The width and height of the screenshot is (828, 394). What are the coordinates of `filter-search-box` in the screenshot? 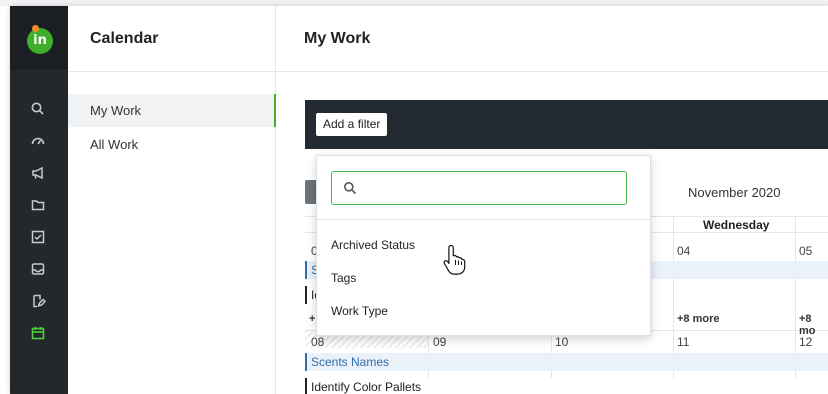 It's located at (479, 188).